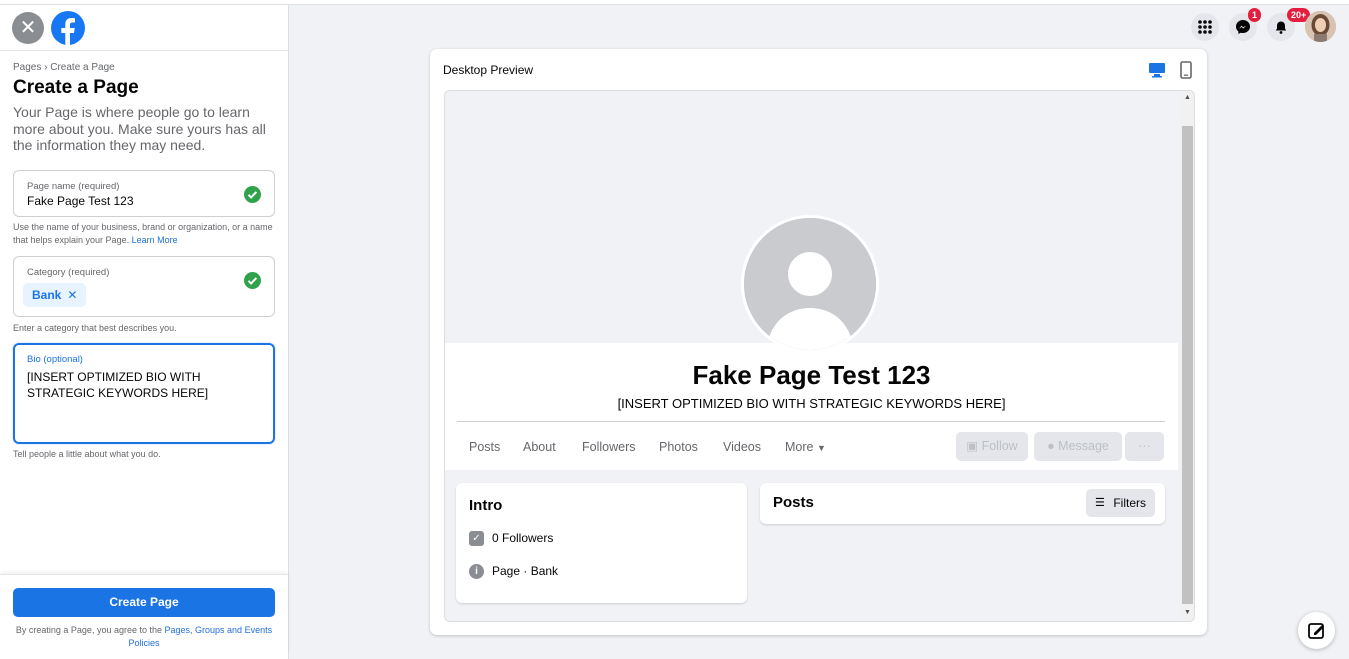  I want to click on bio-help: Tell people a little about what you do., so click(87, 454).